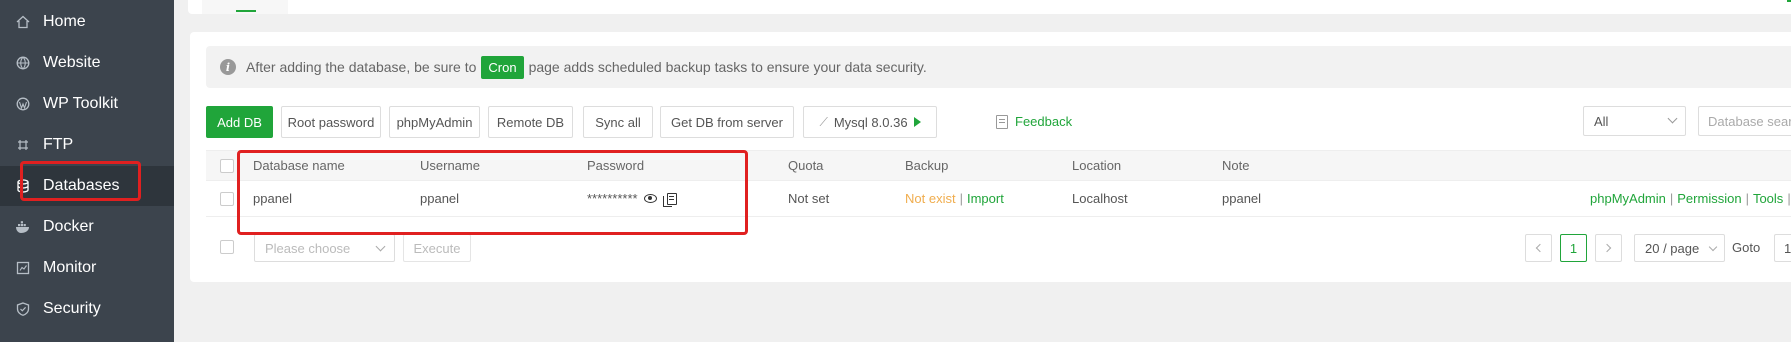  Describe the element at coordinates (80, 103) in the screenshot. I see `sidebar-item-label: WP Toolkit` at that location.